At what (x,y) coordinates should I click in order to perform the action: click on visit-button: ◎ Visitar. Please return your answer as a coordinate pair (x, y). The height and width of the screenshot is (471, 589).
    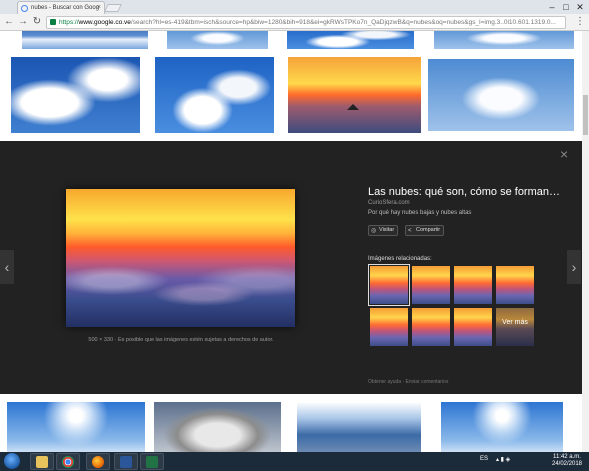
    Looking at the image, I should click on (383, 230).